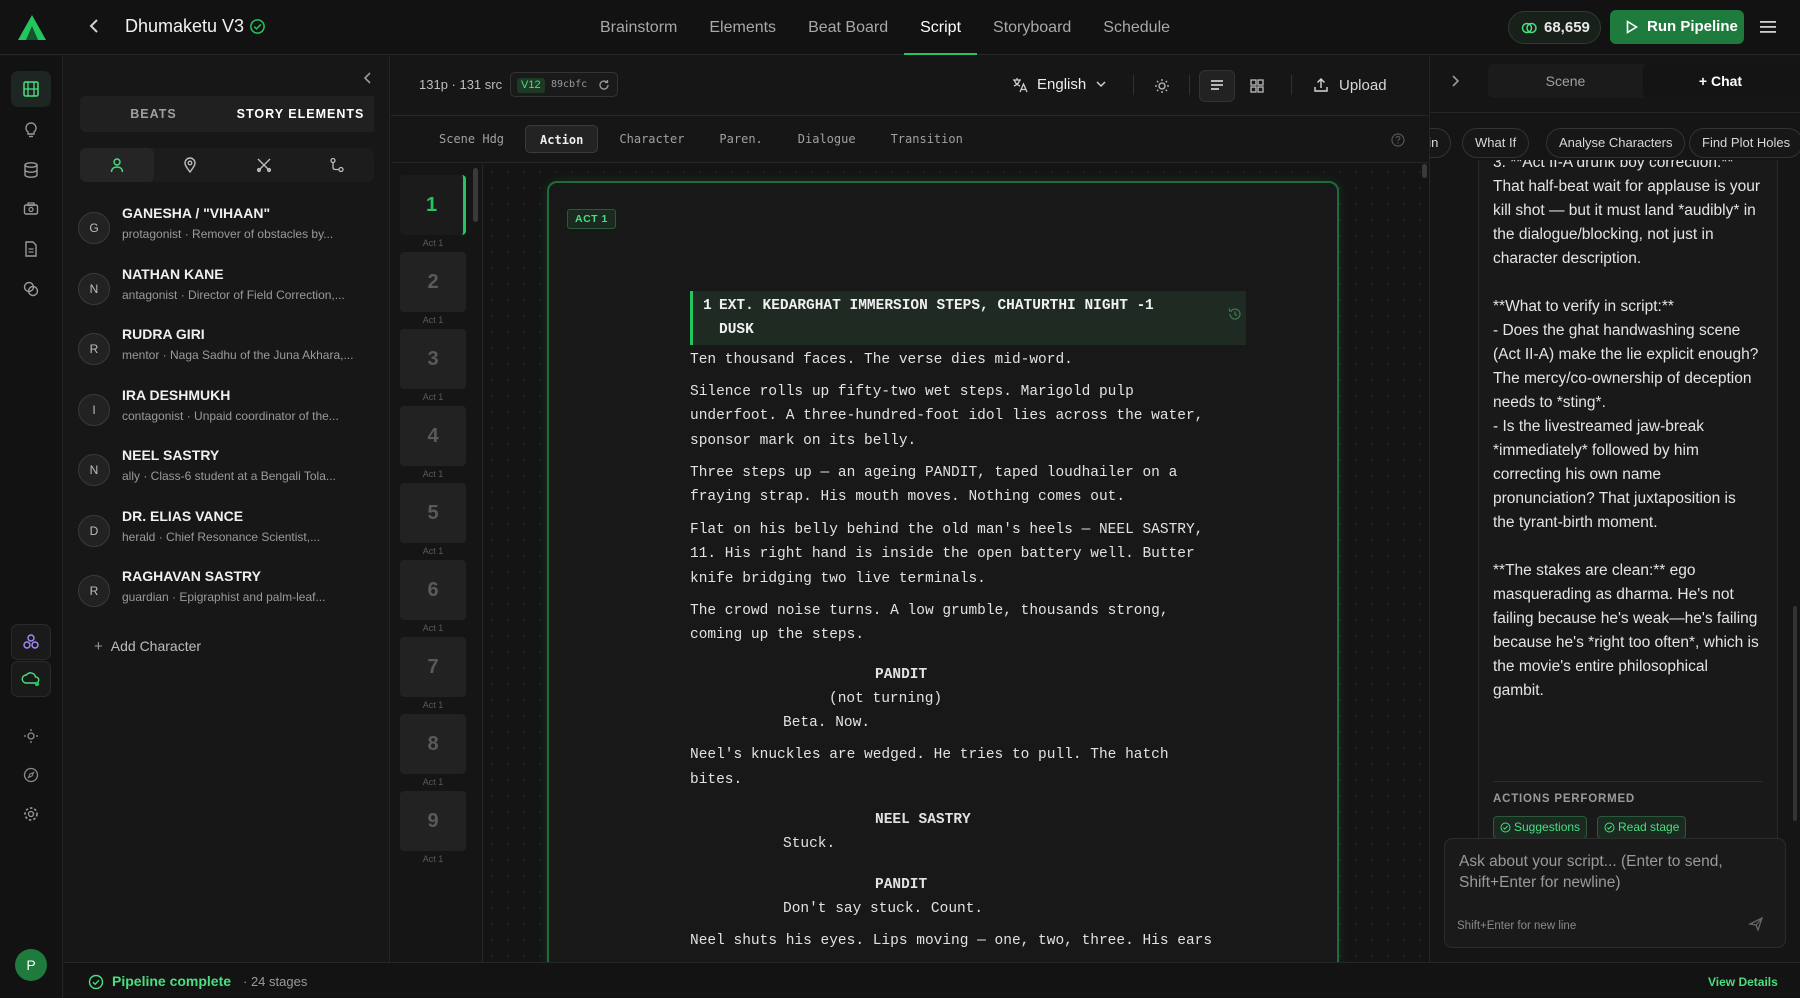 The width and height of the screenshot is (1800, 998). What do you see at coordinates (1162, 86) in the screenshot?
I see `theme-toggle-button` at bounding box center [1162, 86].